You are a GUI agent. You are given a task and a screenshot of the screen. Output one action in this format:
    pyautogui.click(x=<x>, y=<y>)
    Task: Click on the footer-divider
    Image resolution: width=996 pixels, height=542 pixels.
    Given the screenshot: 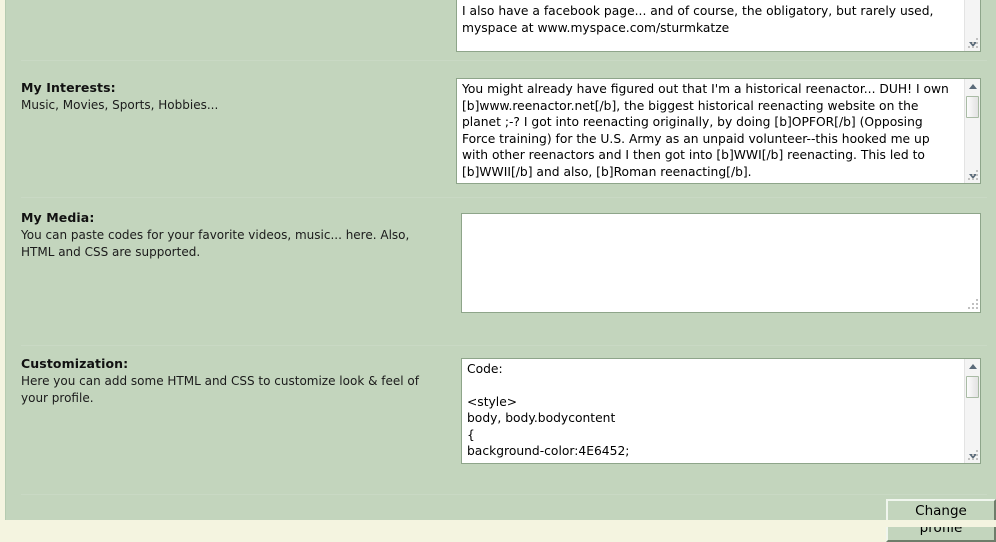 What is the action you would take?
    pyautogui.click(x=504, y=494)
    